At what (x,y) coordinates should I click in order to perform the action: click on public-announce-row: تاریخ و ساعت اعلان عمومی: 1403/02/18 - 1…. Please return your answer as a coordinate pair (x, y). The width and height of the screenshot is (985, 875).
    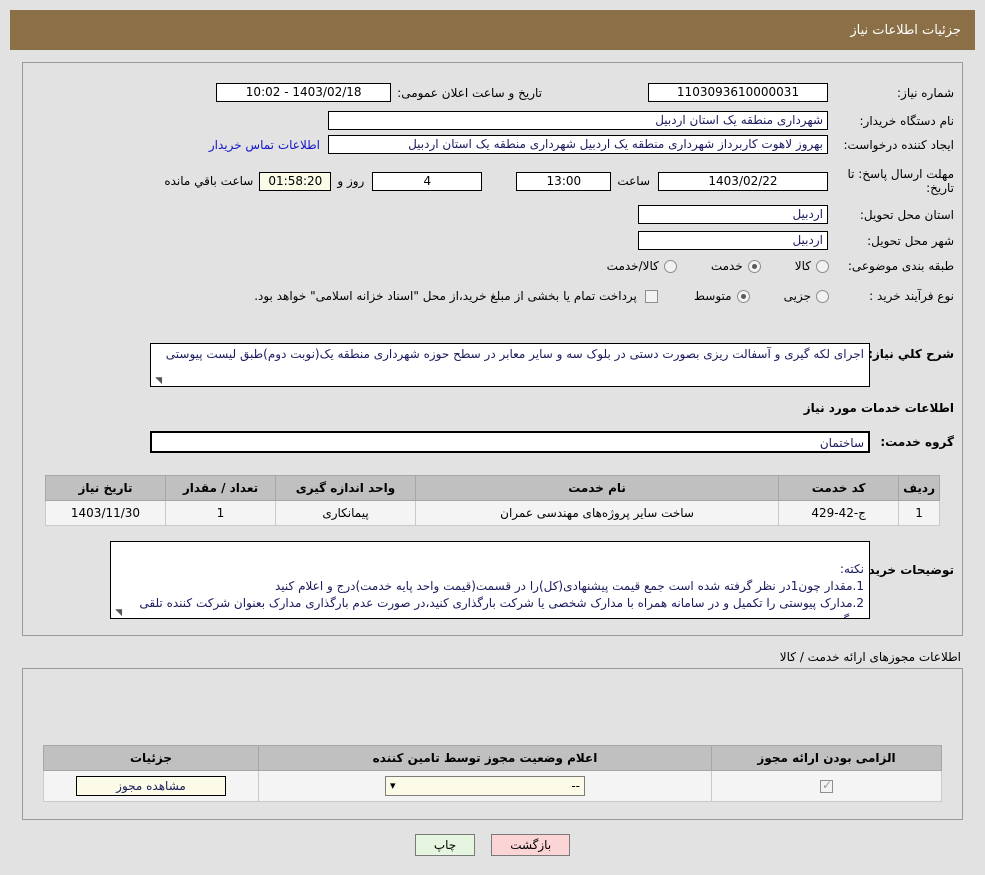
    Looking at the image, I should click on (379, 92).